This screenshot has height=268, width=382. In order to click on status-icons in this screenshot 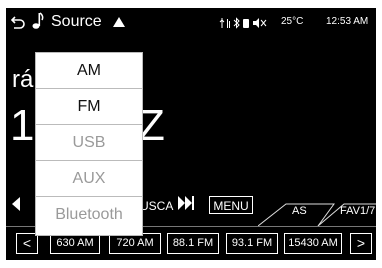, I will do `click(243, 23)`.